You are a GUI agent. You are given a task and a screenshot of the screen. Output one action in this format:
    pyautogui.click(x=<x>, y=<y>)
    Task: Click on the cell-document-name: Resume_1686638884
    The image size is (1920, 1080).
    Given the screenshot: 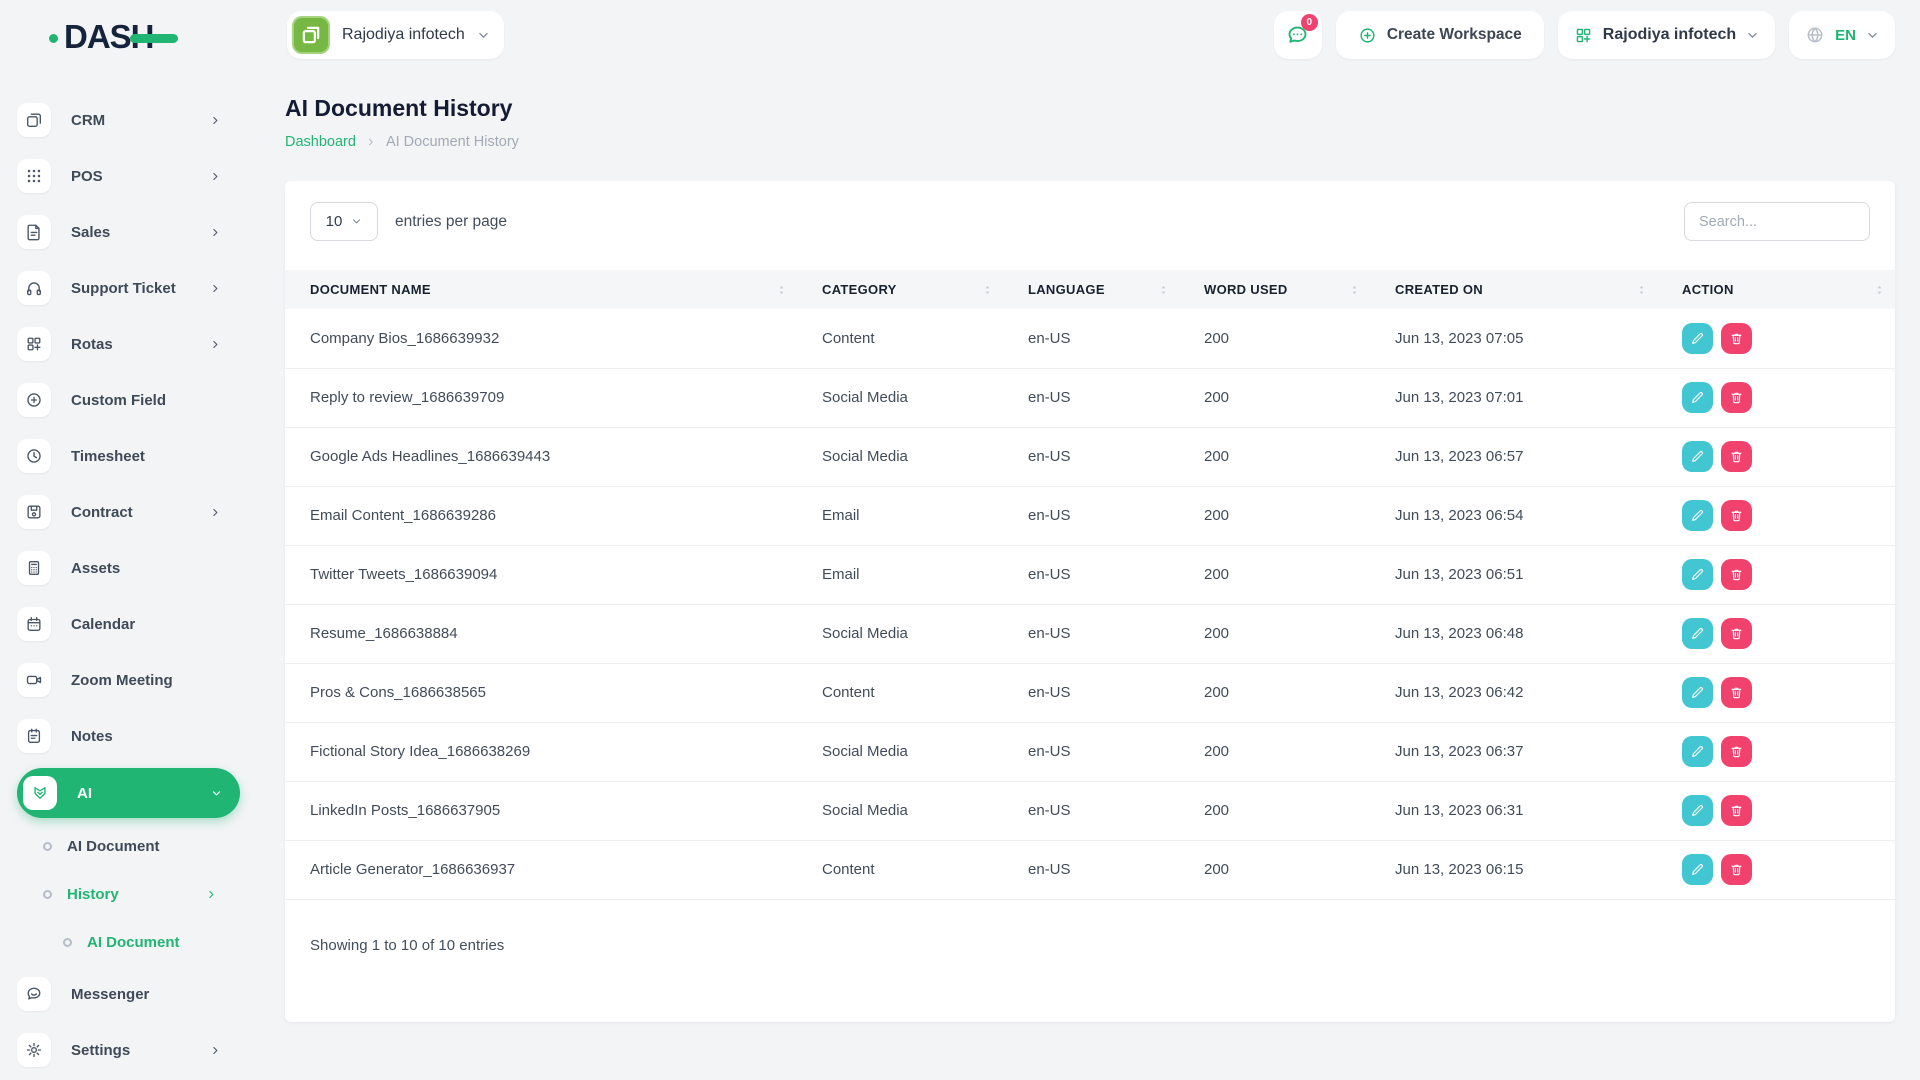 What is the action you would take?
    pyautogui.click(x=541, y=634)
    